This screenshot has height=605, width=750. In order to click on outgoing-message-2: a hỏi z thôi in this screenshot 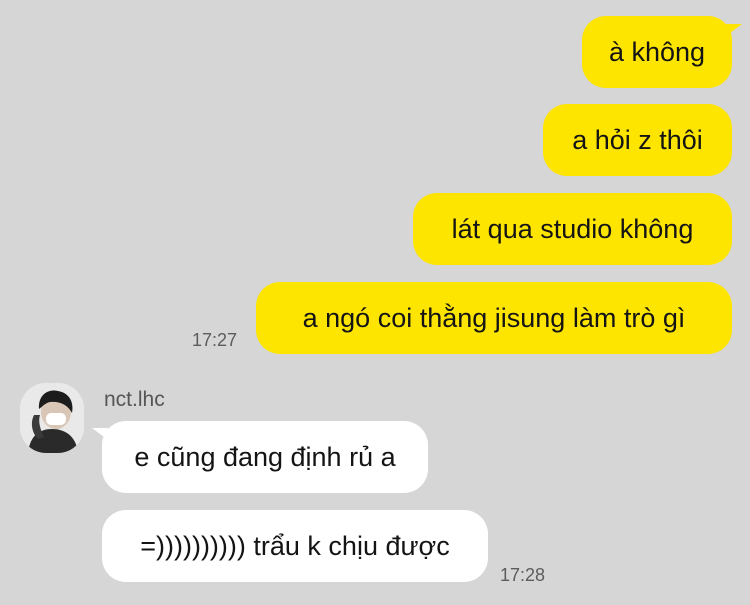, I will do `click(637, 140)`.